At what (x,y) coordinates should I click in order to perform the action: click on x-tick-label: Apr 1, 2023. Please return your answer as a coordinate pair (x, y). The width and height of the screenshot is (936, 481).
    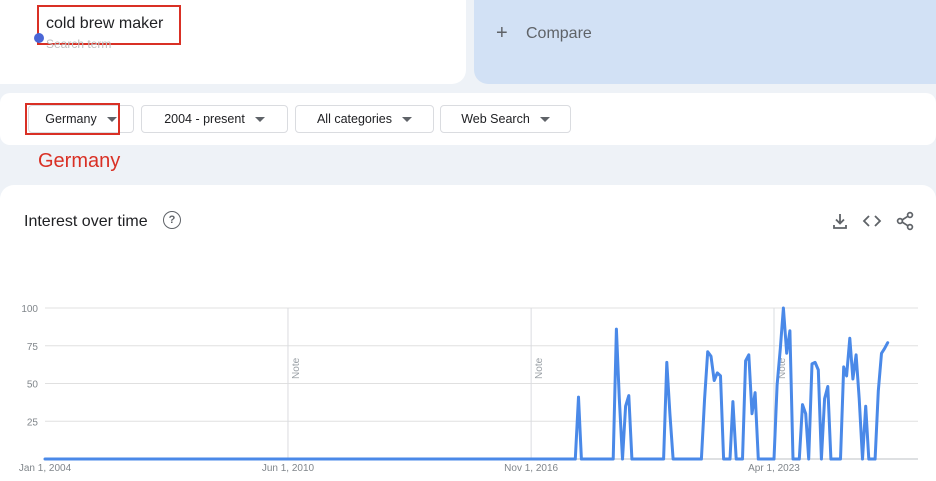
    Looking at the image, I should click on (774, 468).